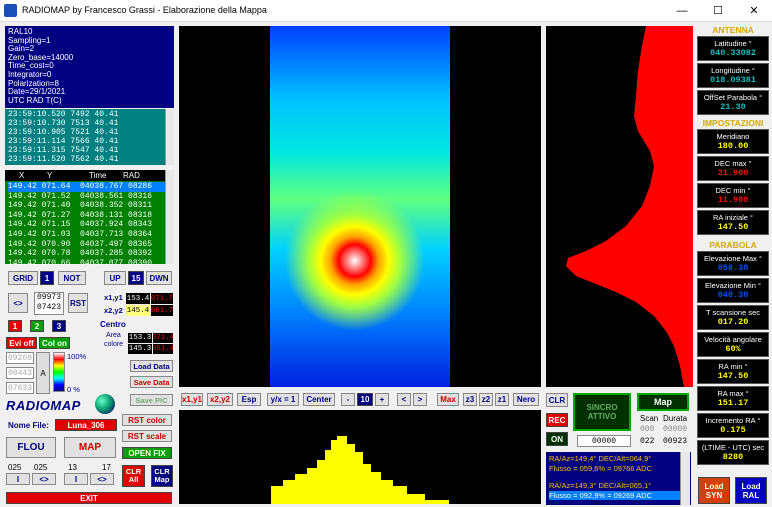  I want to click on counters-box: 09973 07423, so click(49, 303).